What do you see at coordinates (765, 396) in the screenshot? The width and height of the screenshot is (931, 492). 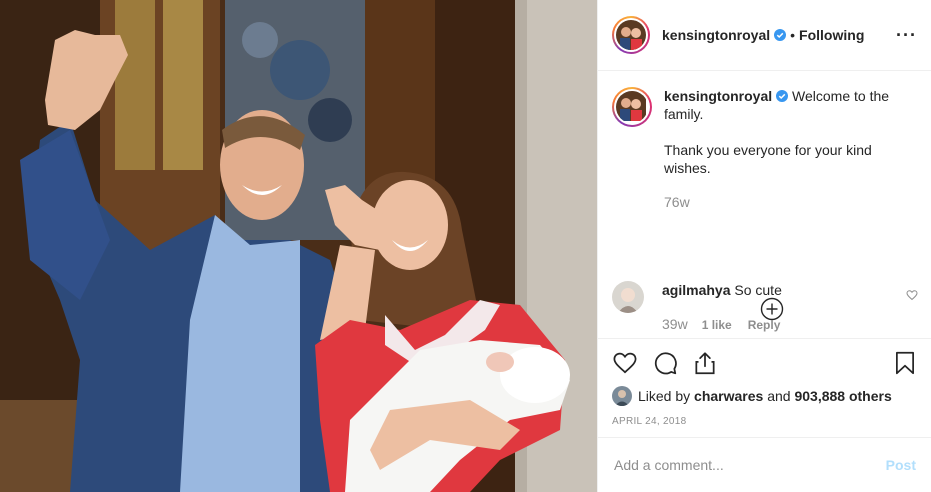 I see `likes-summary: Liked by charwares and 903,888 others` at bounding box center [765, 396].